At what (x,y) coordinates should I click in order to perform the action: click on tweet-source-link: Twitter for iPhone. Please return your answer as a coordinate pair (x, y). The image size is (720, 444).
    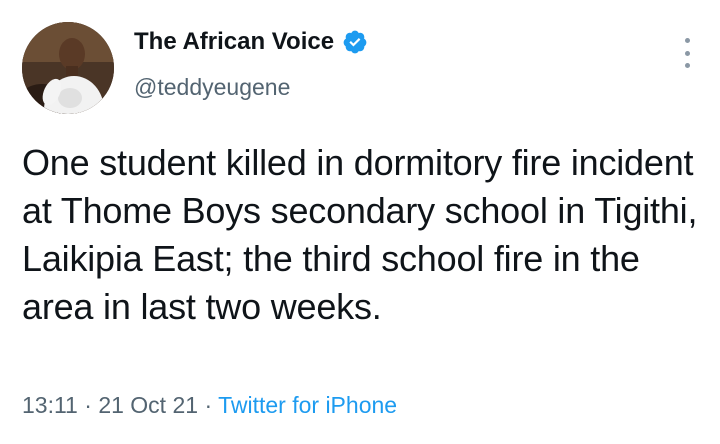
    Looking at the image, I should click on (307, 405).